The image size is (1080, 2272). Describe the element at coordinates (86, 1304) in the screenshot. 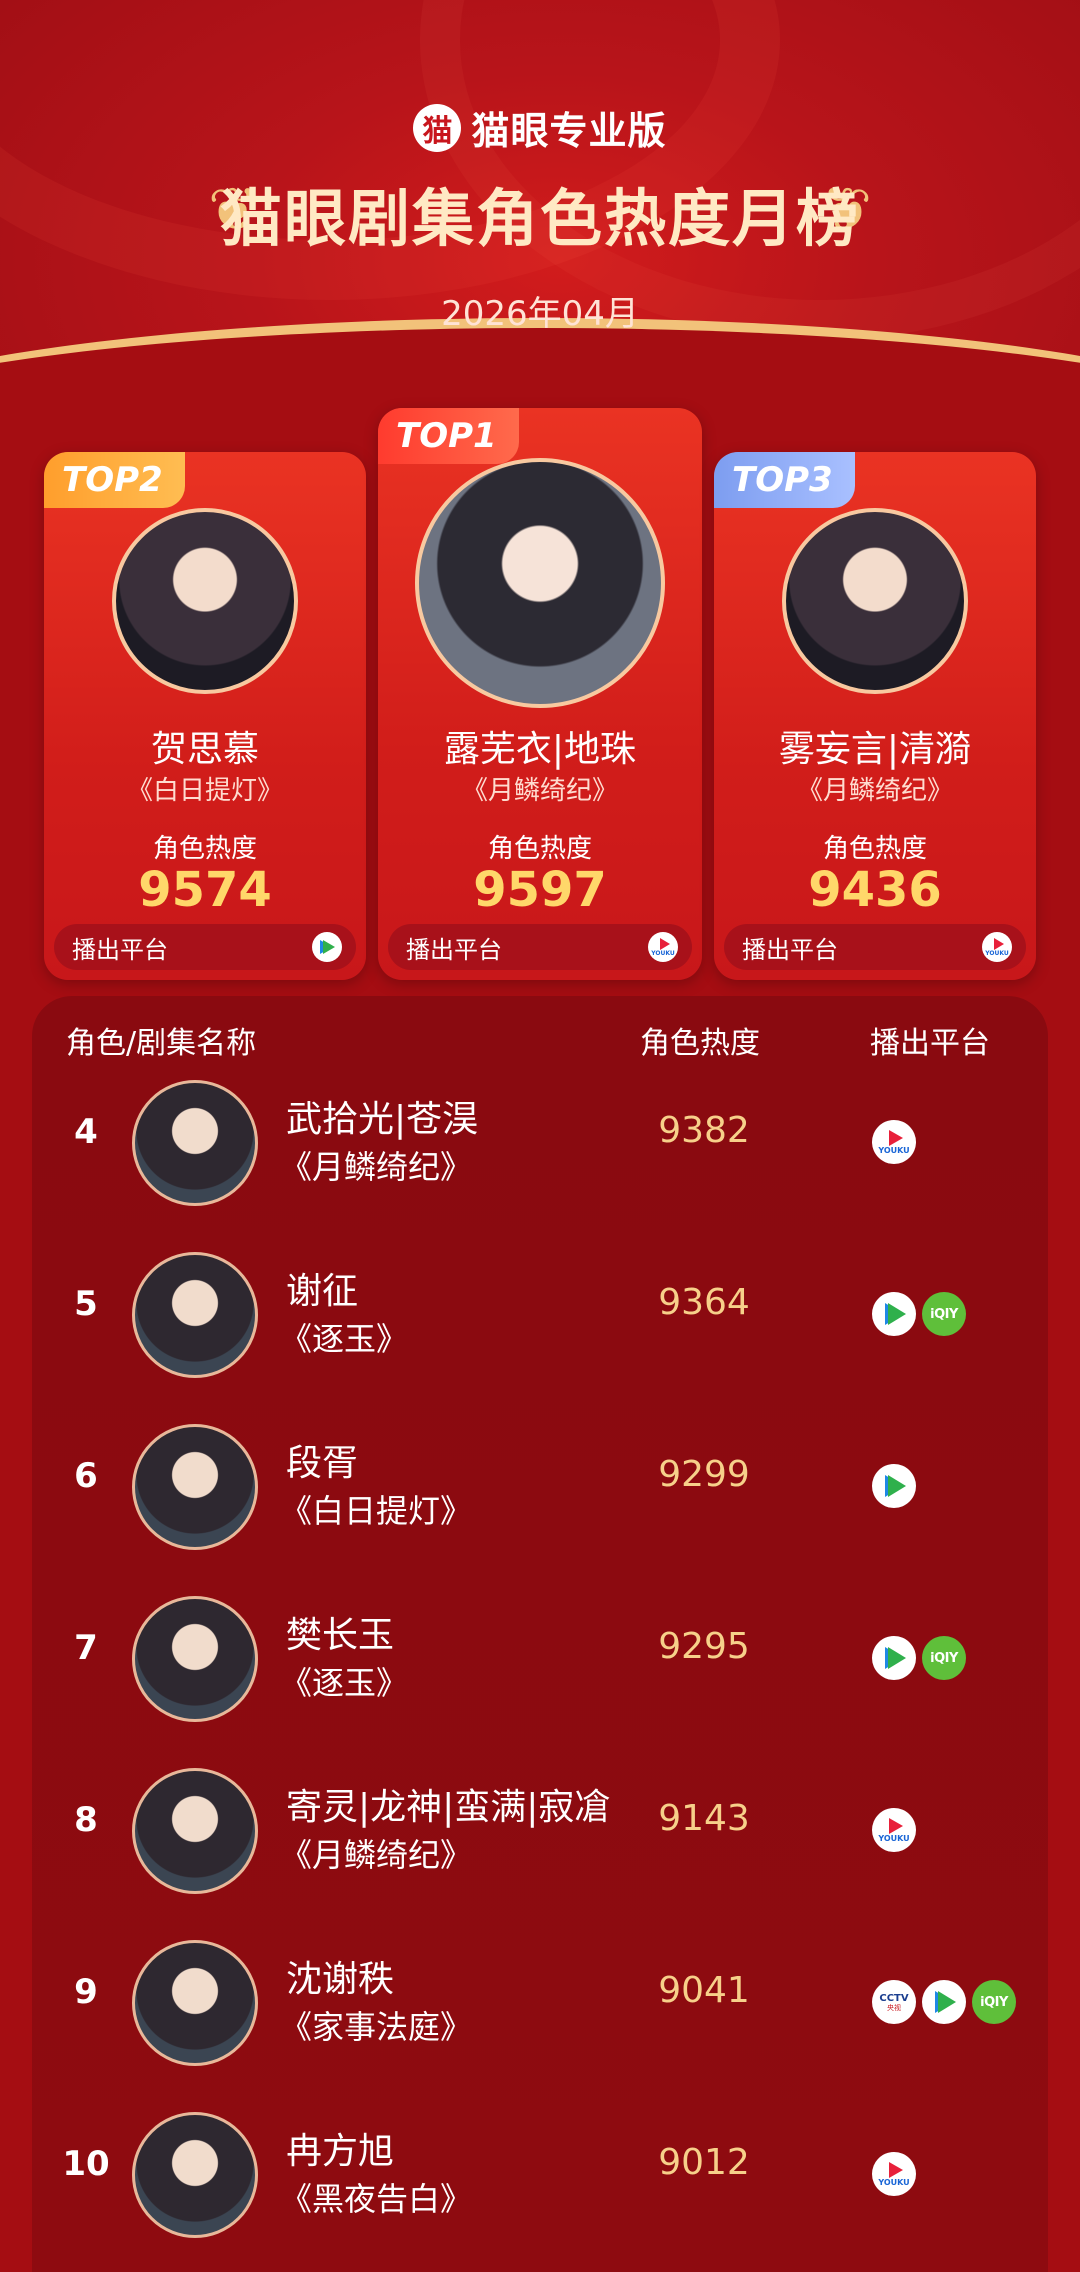

I see `rank-number: 5` at that location.